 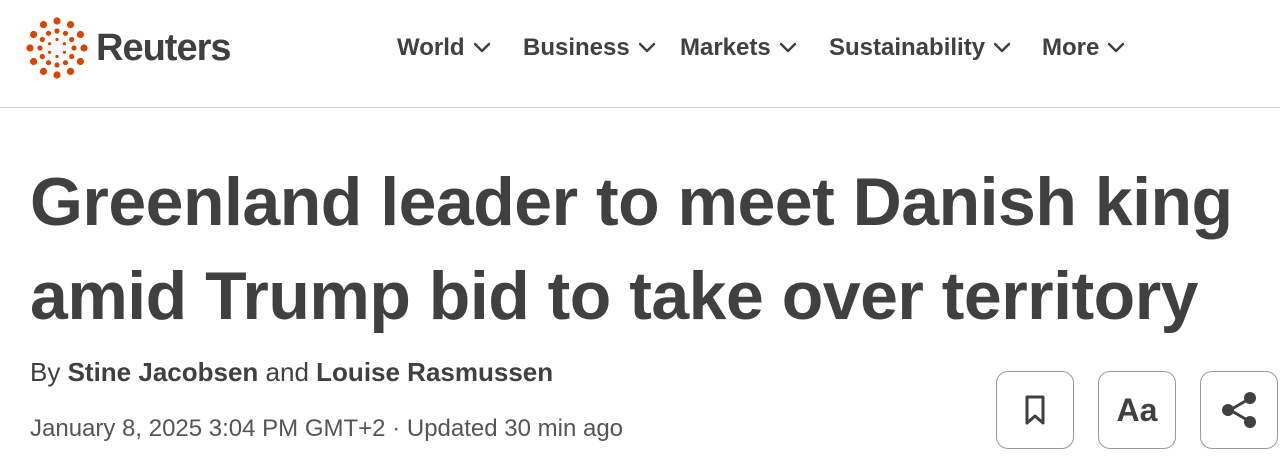 I want to click on nav-item-more: More, so click(x=1083, y=48).